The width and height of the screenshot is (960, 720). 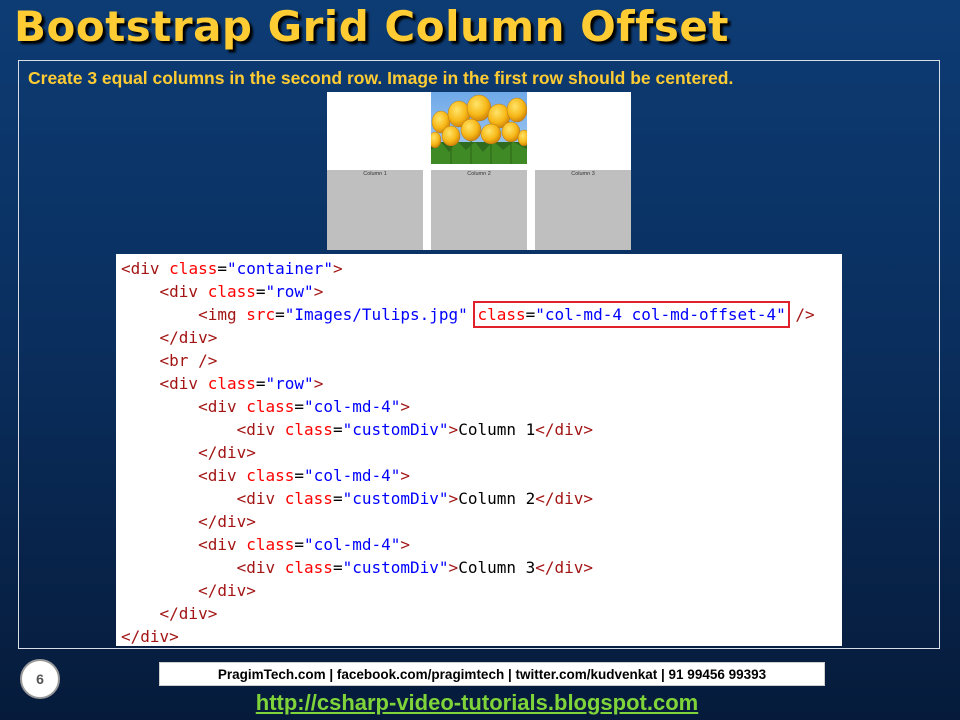 I want to click on code-token: Column 1, so click(x=497, y=429).